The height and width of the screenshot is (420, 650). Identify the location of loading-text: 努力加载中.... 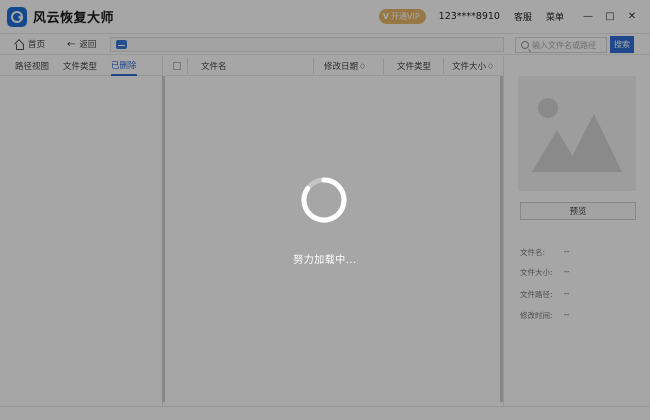
(325, 260).